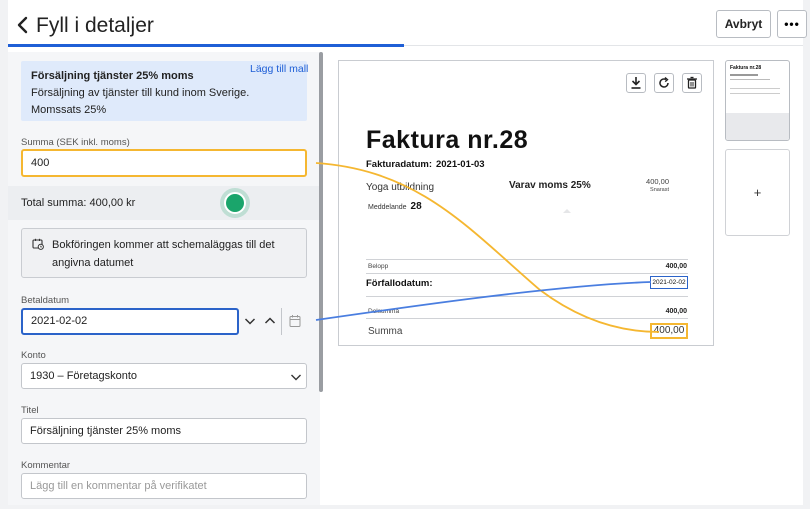 The height and width of the screenshot is (509, 810). What do you see at coordinates (676, 311) in the screenshot?
I see `subtotal-value: 400,00` at bounding box center [676, 311].